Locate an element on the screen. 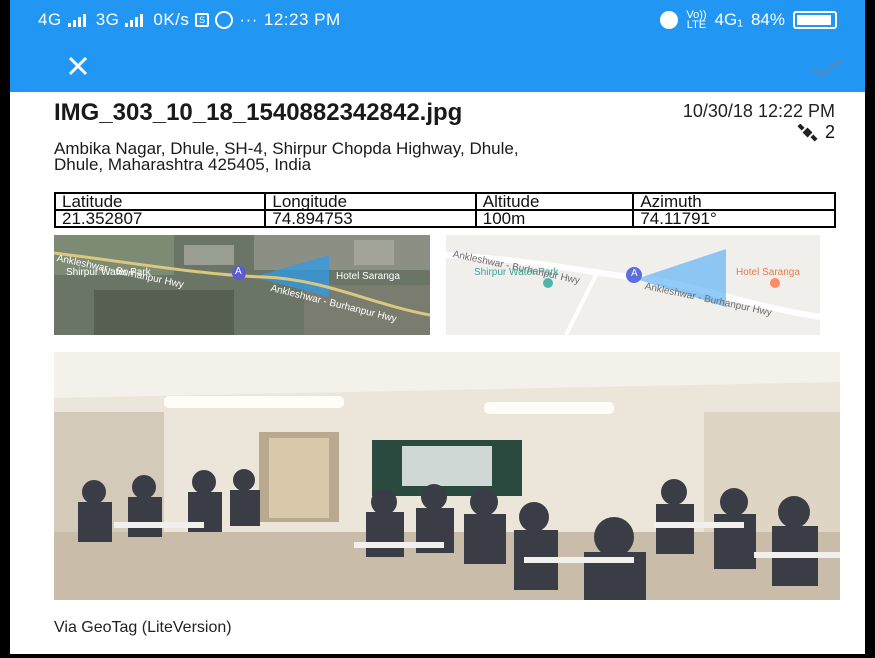  alarm-icon is located at coordinates (669, 20).